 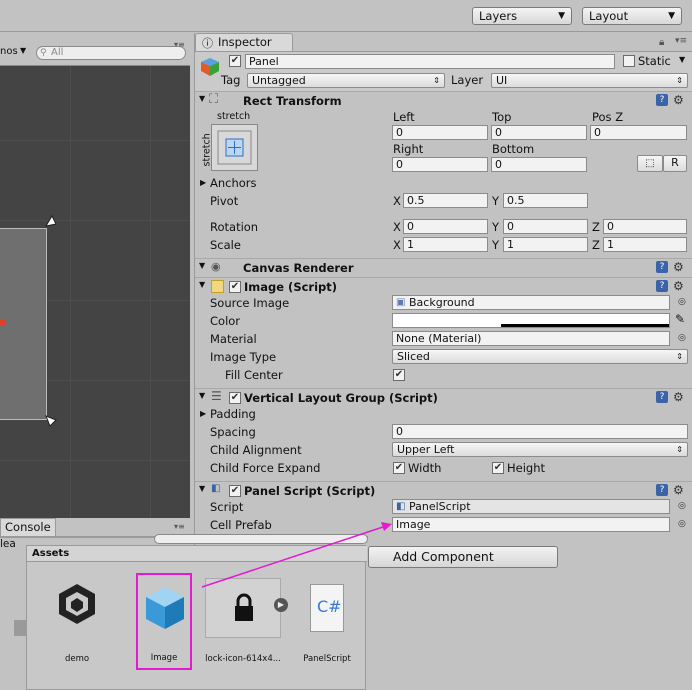 I want to click on pivot-x-input: 0.5, so click(x=445, y=200).